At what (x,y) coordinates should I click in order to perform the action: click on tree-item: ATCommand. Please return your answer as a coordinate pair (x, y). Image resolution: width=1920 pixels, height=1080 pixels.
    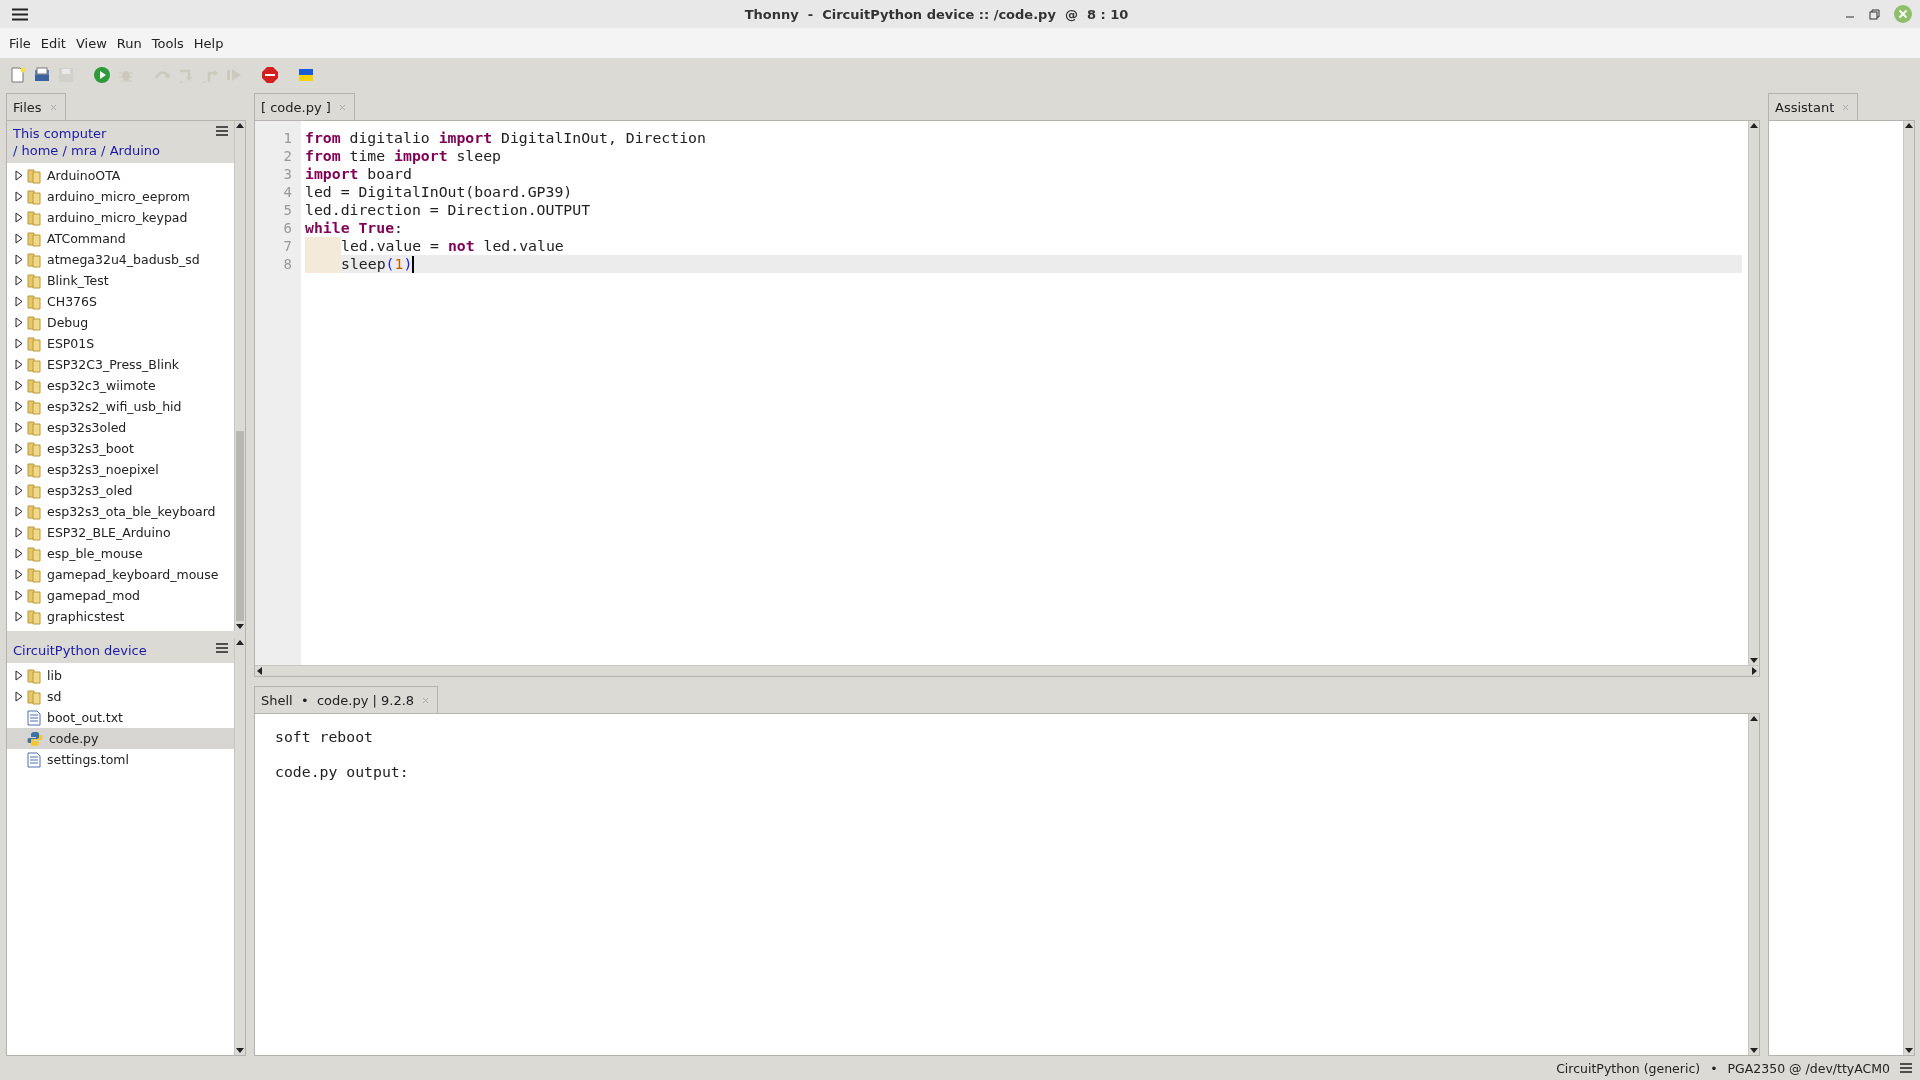
    Looking at the image, I should click on (120, 238).